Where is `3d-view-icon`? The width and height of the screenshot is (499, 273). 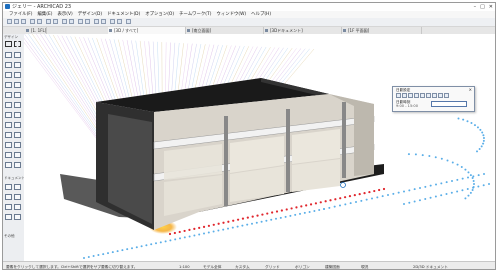
3d-view-icon is located at coordinates (71, 21).